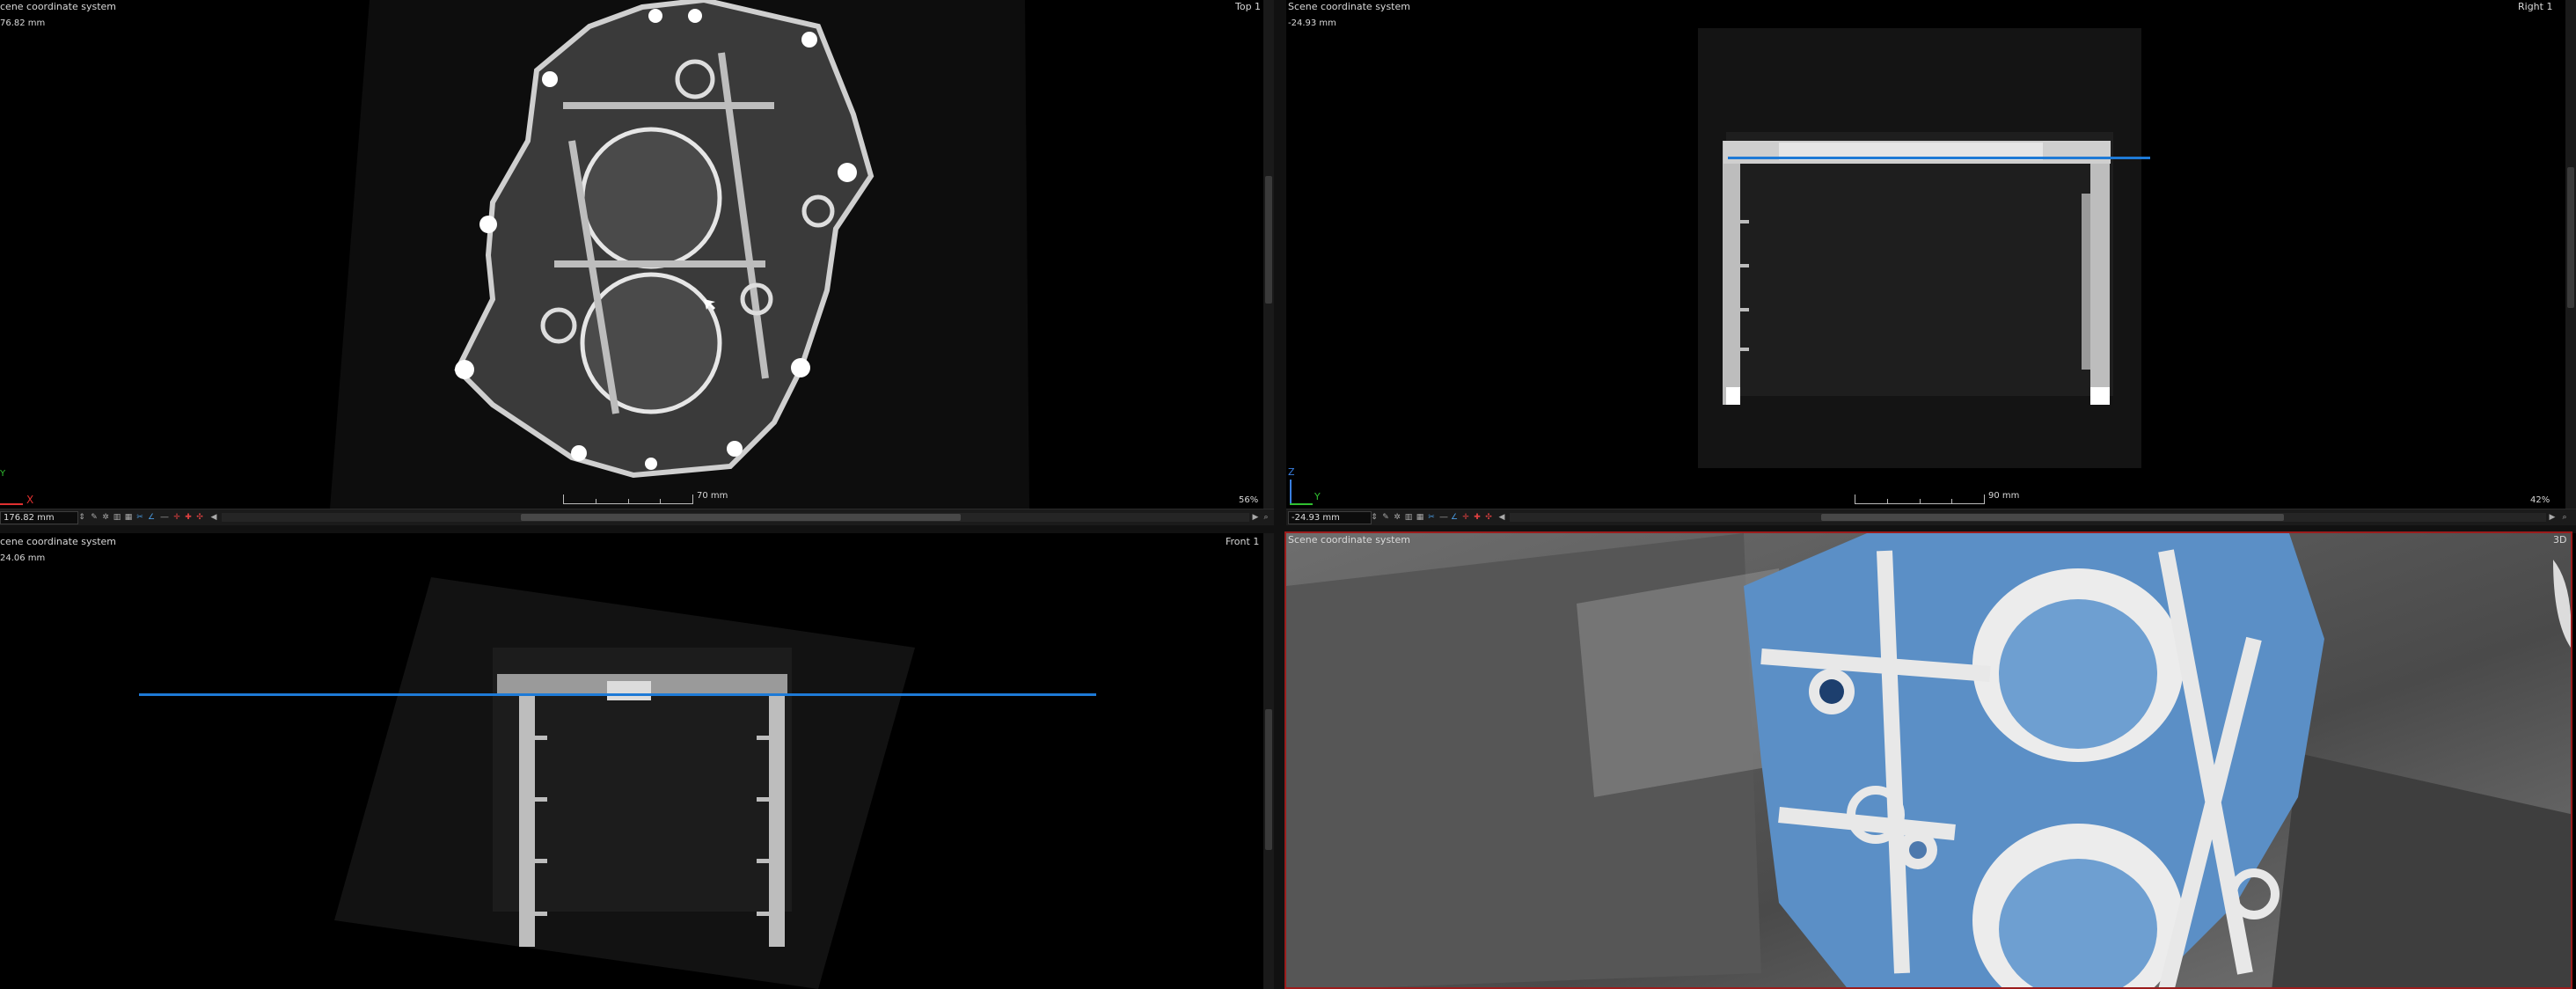  What do you see at coordinates (23, 558) in the screenshot?
I see `slice-offset-label: 24.06 mm` at bounding box center [23, 558].